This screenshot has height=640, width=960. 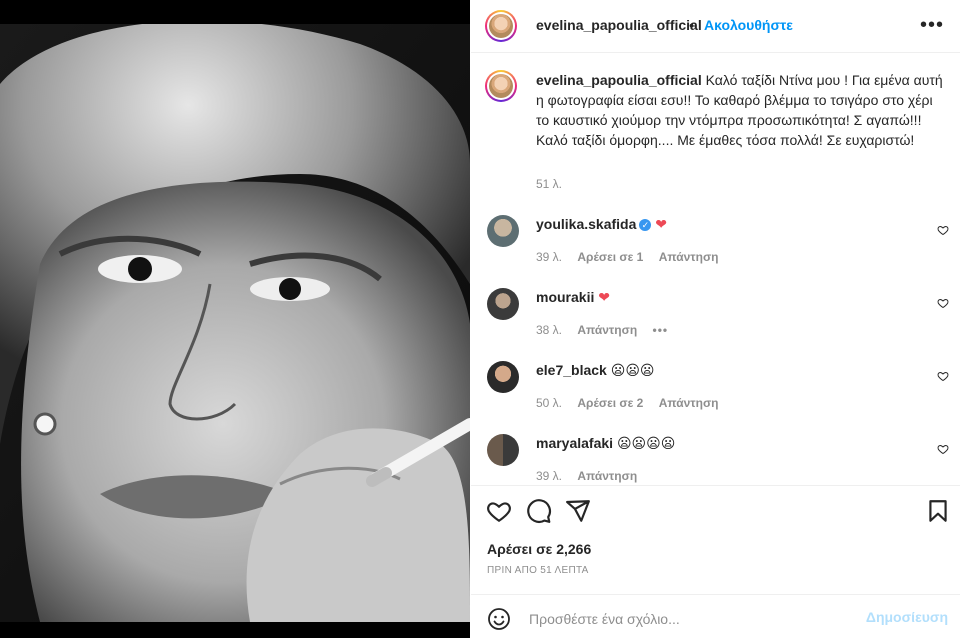 What do you see at coordinates (574, 443) in the screenshot?
I see `comment-username: maryalafaki` at bounding box center [574, 443].